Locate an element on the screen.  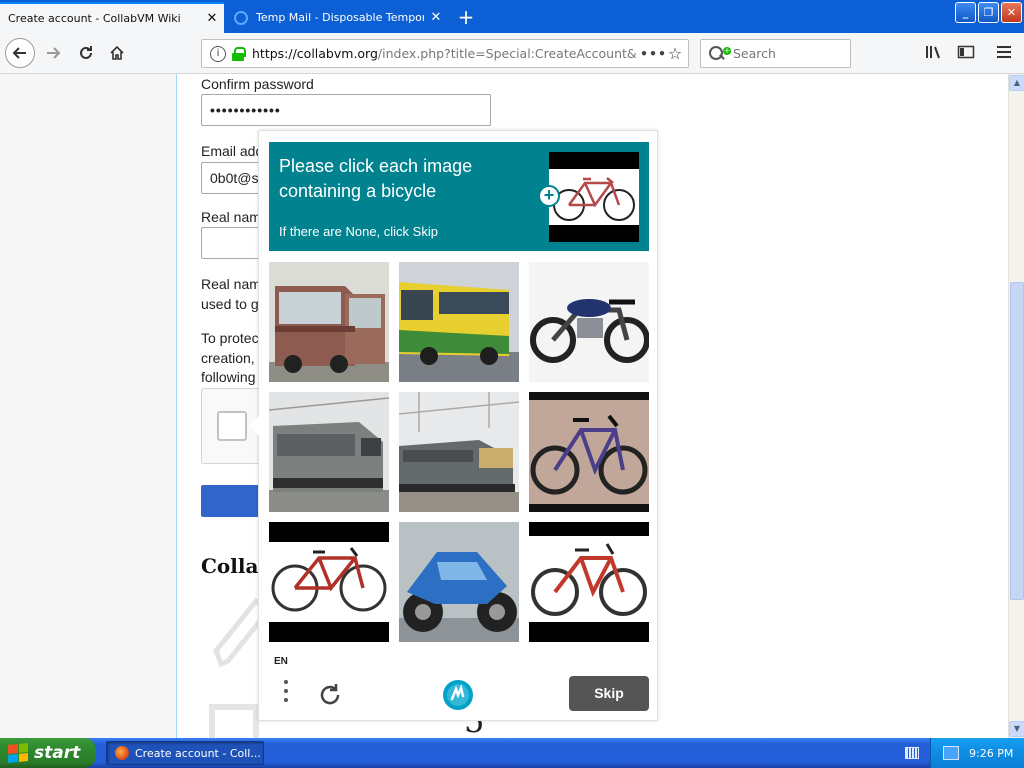
firefox-icon is located at coordinates (122, 753).